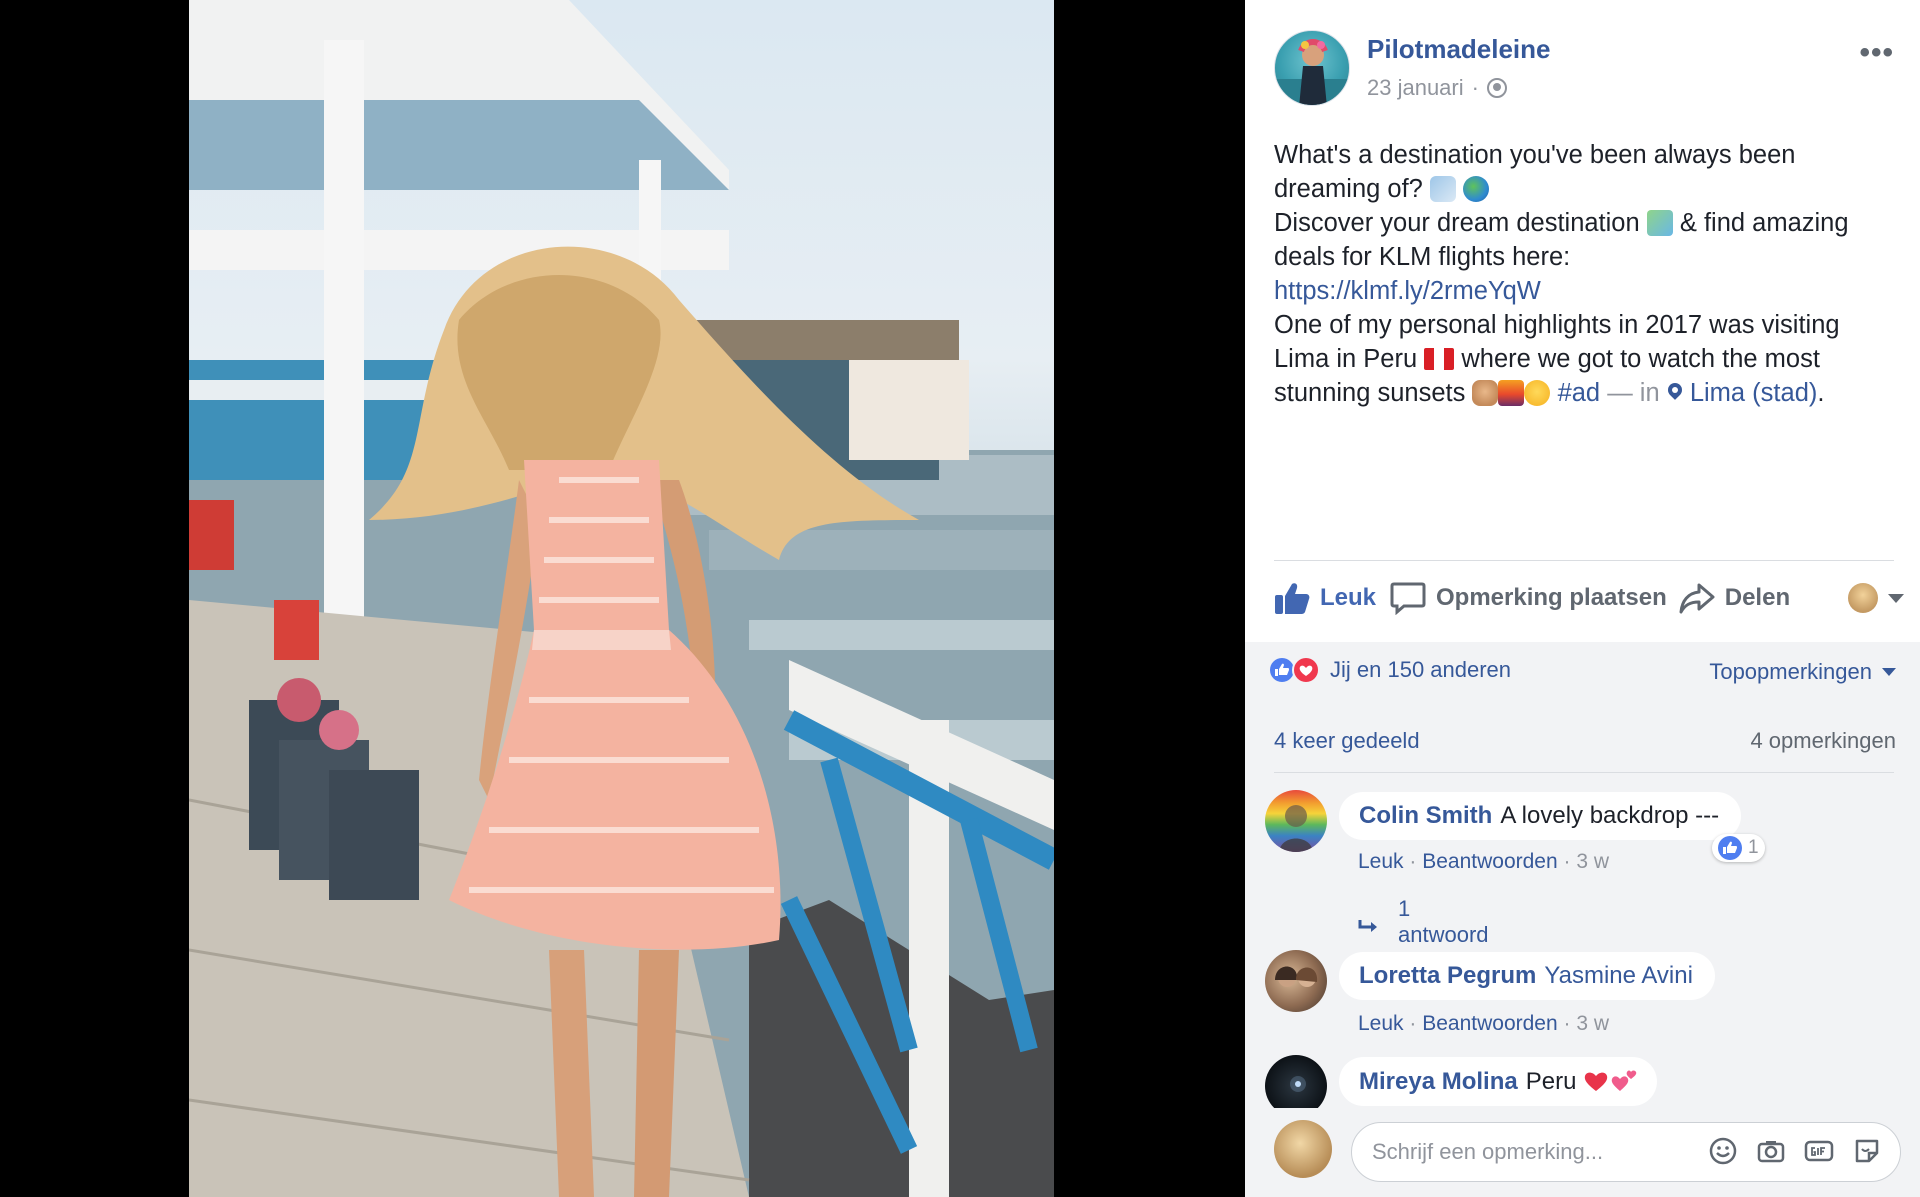 The image size is (1920, 1197). I want to click on thumbs-up-icon, so click(1292, 598).